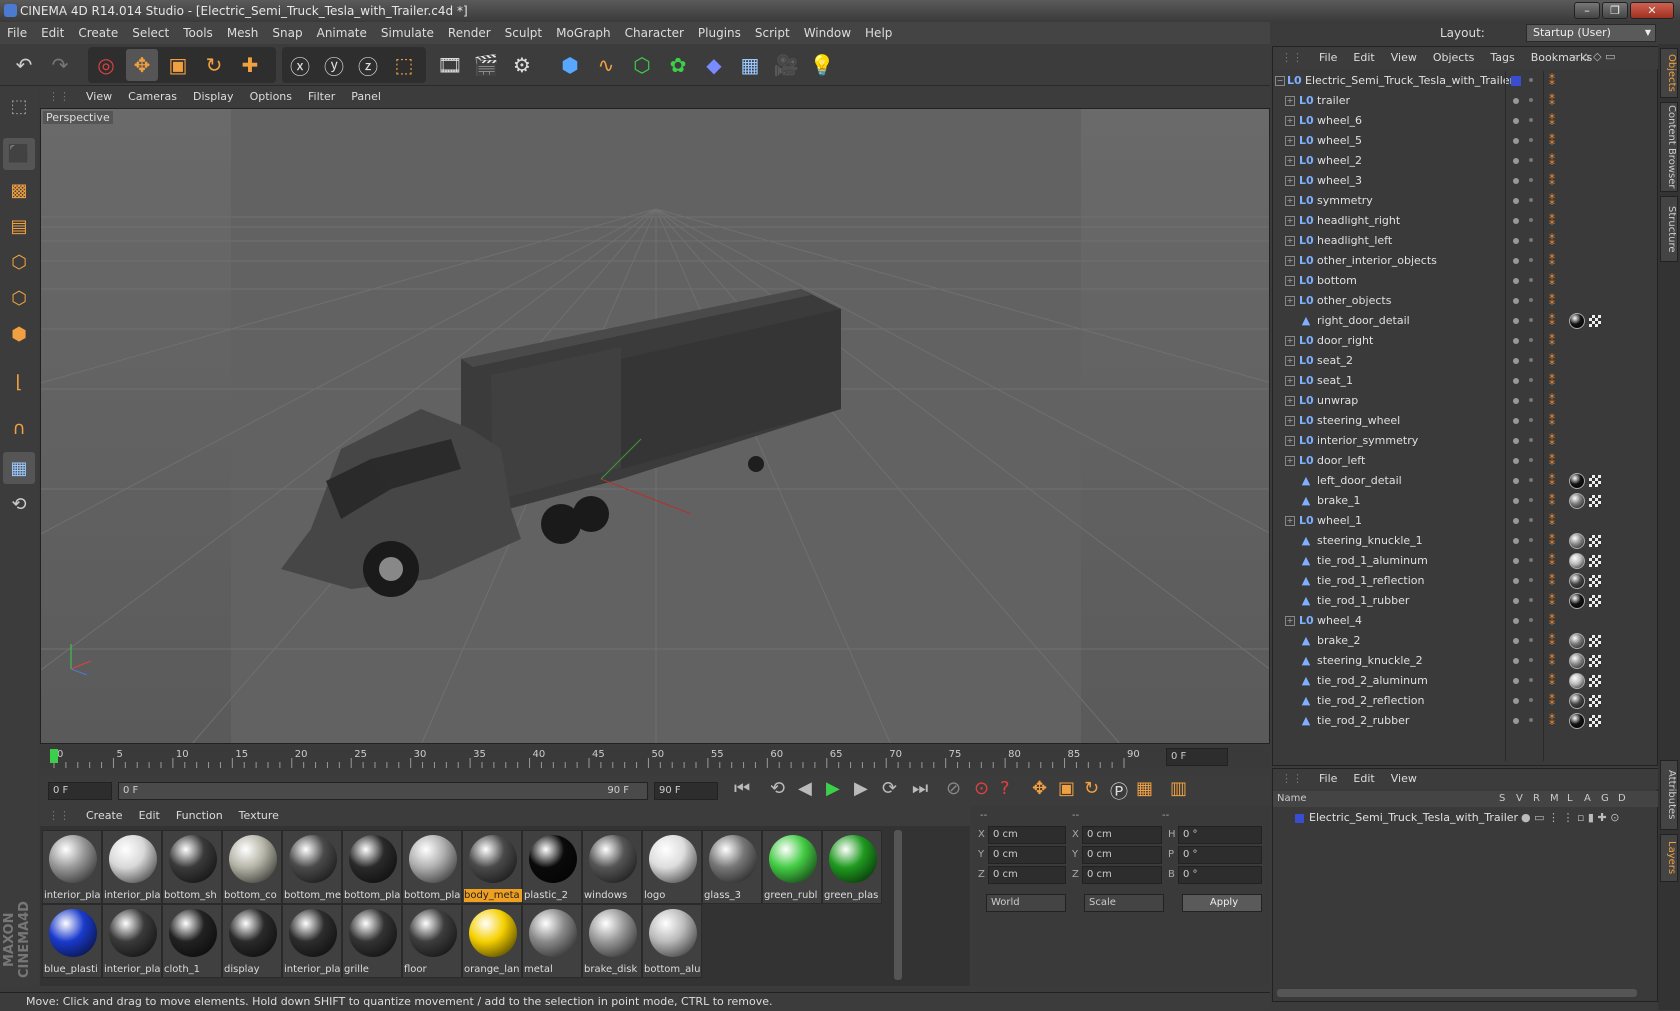 This screenshot has width=1680, height=1011. I want to click on snap-icon: ⟲, so click(19, 504).